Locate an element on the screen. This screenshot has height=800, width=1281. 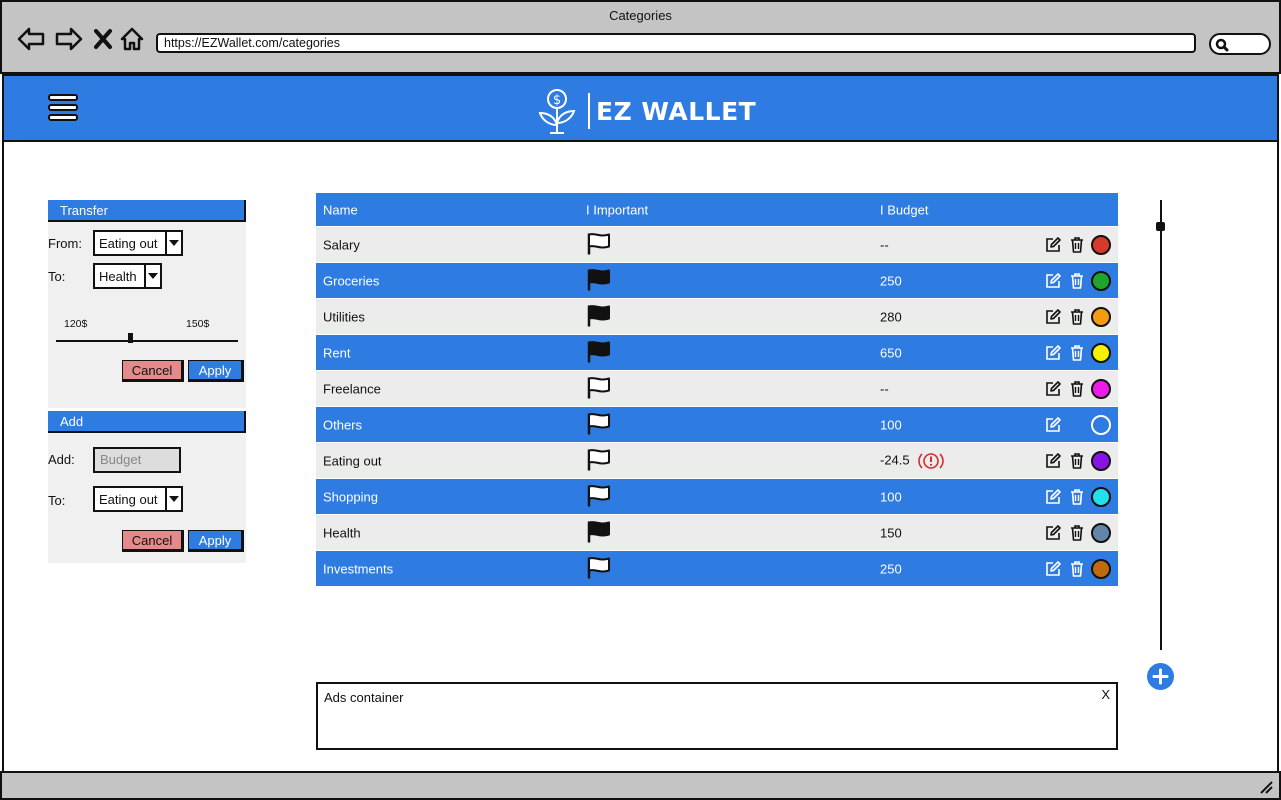
budget-input: Budget is located at coordinates (137, 460).